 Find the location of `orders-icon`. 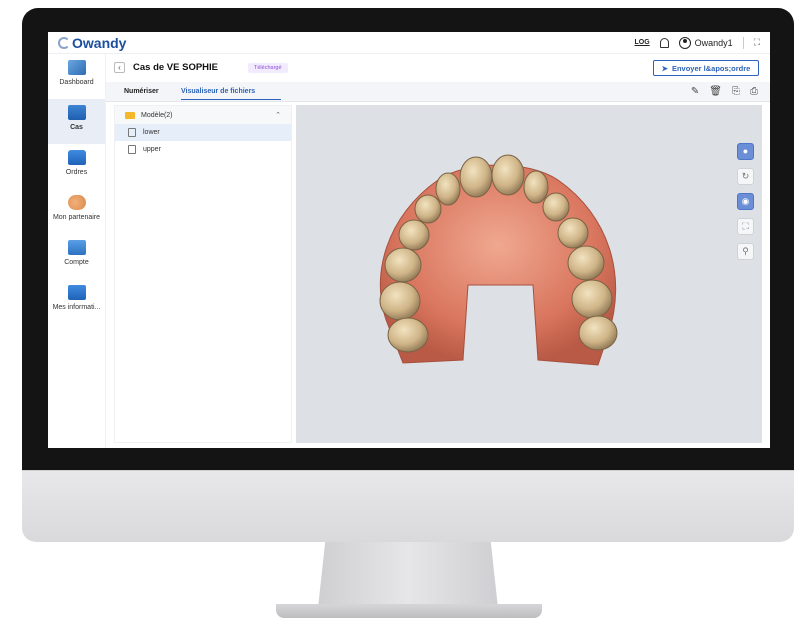

orders-icon is located at coordinates (76, 157).